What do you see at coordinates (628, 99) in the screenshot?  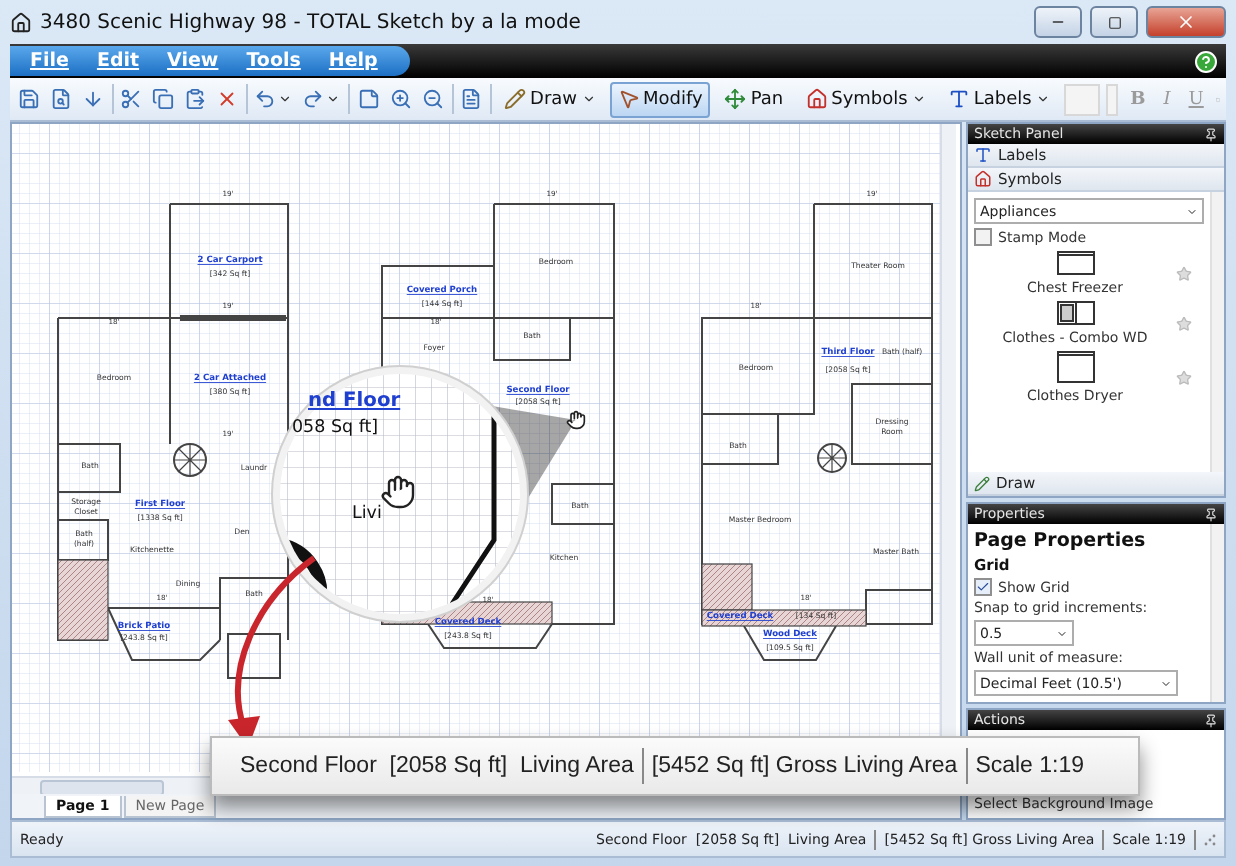 I see `pointer-icon` at bounding box center [628, 99].